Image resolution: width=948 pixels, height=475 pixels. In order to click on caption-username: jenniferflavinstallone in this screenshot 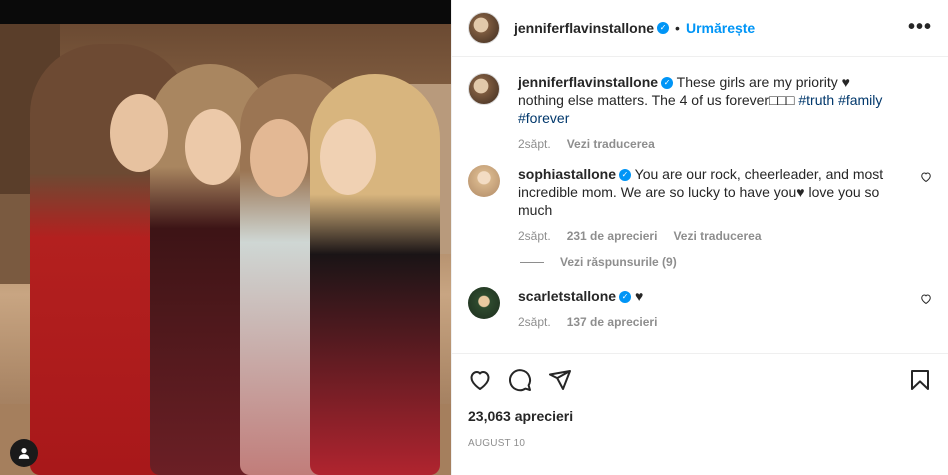, I will do `click(588, 82)`.